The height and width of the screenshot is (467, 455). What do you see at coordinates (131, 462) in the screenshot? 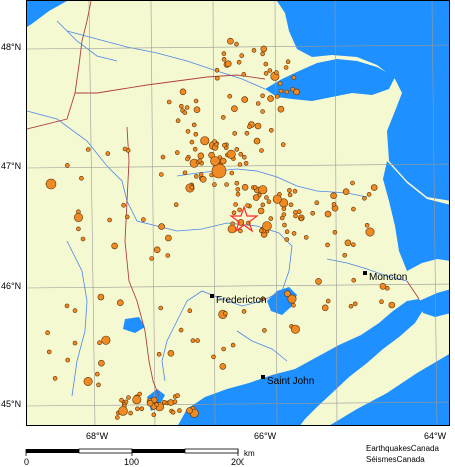
I see `scale-tick-100: 100` at bounding box center [131, 462].